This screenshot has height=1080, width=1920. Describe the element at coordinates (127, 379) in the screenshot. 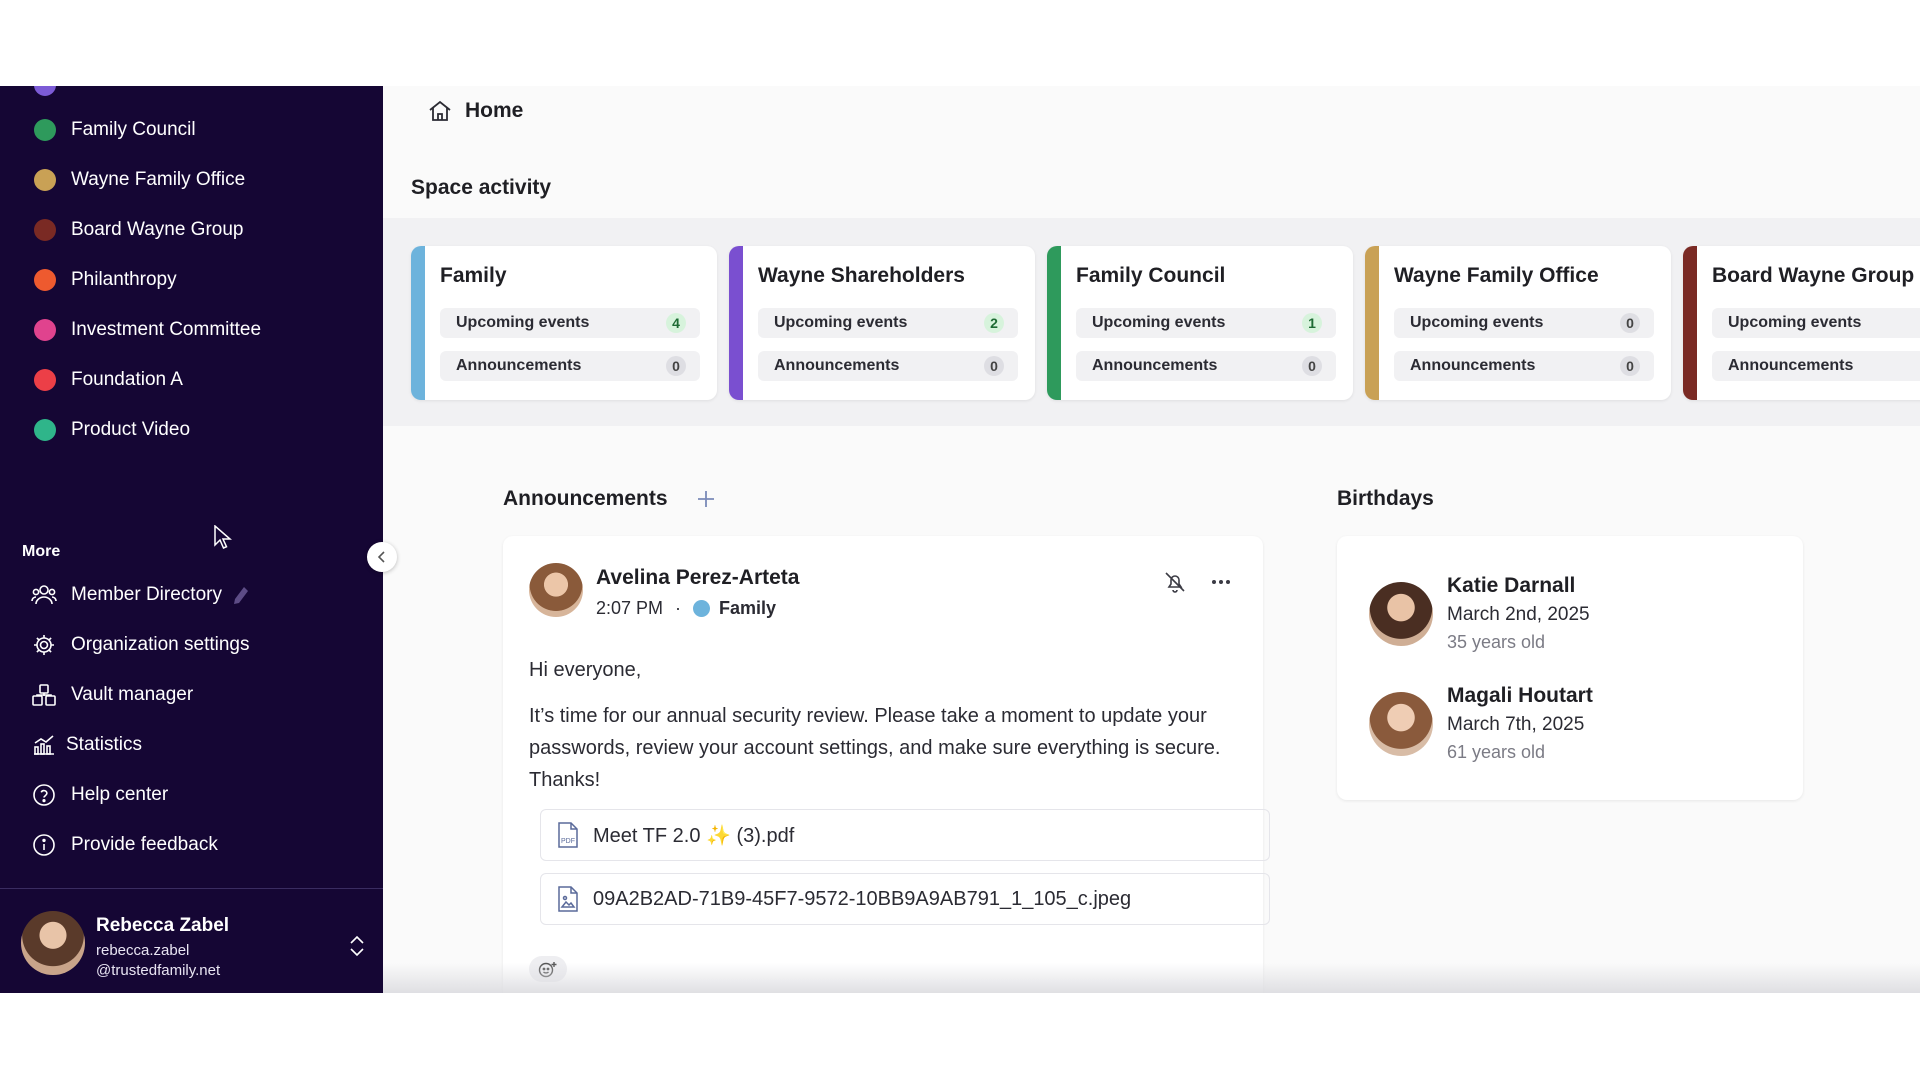

I see `space-label: Foundation A` at that location.